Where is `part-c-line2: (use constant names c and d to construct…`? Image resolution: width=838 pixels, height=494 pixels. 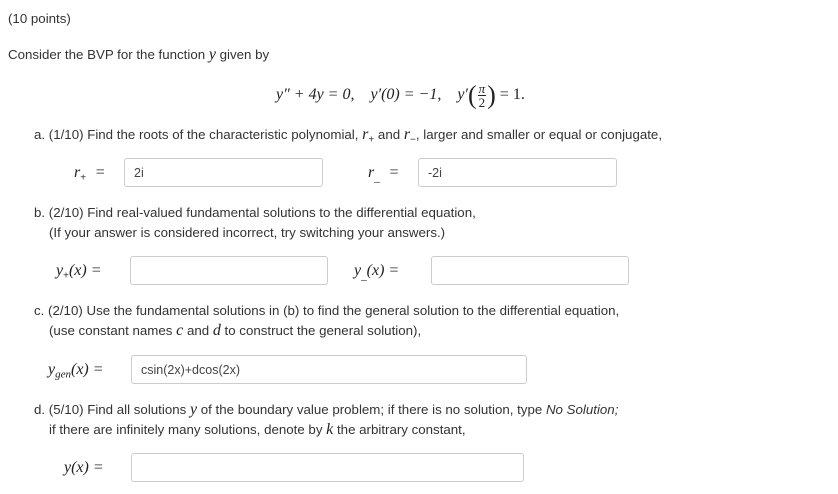 part-c-line2: (use constant names c and d to construct… is located at coordinates (235, 330).